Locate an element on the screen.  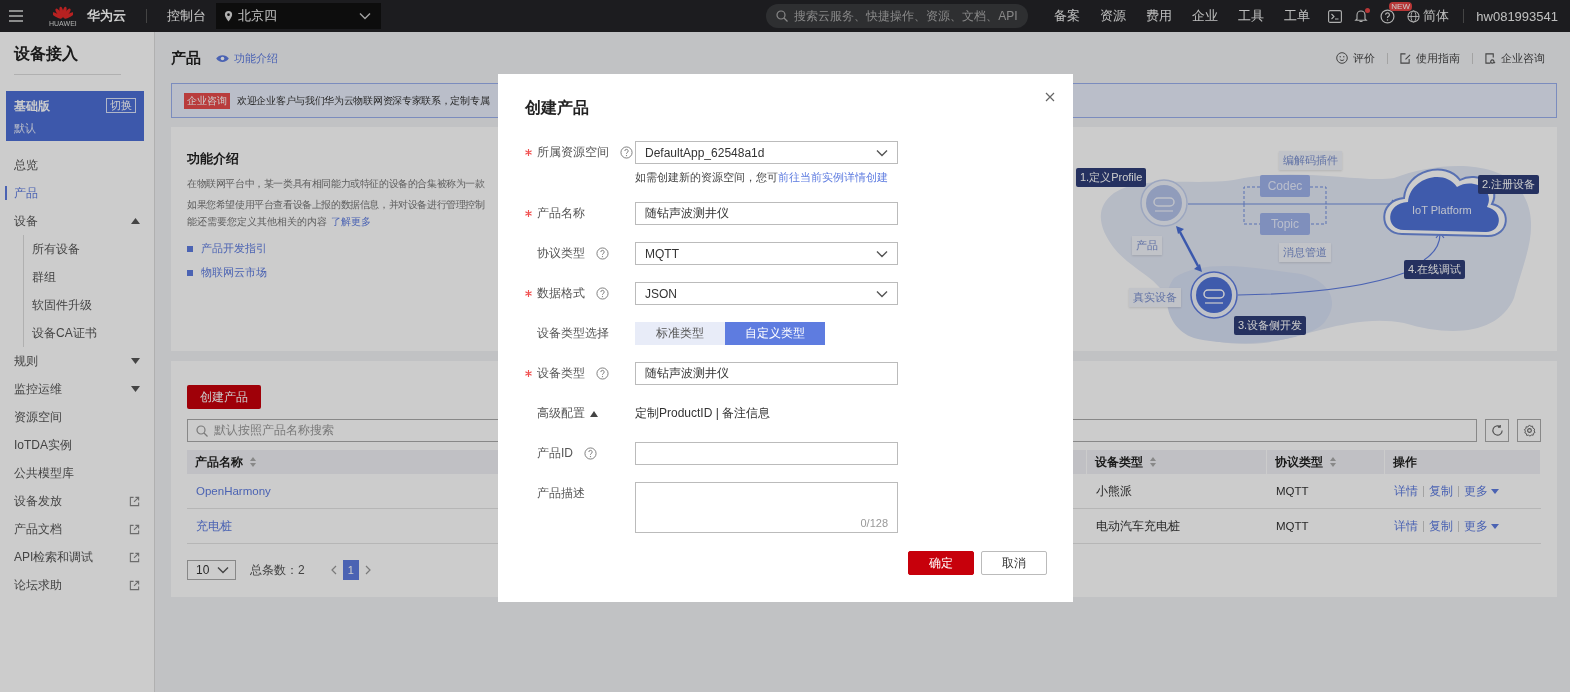
input-field is located at coordinates (766, 453).